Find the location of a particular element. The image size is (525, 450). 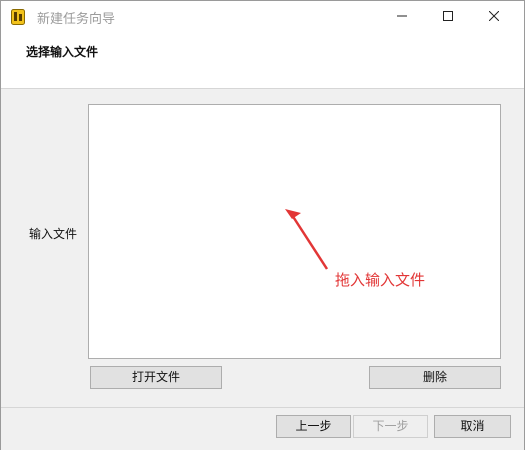

open-file-button: 打开文件 is located at coordinates (156, 377).